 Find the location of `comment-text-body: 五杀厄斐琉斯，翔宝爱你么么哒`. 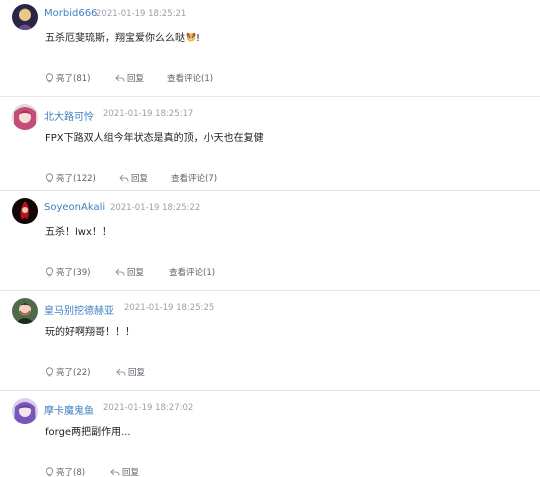

comment-text-body: 五杀厄斐琉斯，翔宝爱你么么哒 is located at coordinates (115, 38).